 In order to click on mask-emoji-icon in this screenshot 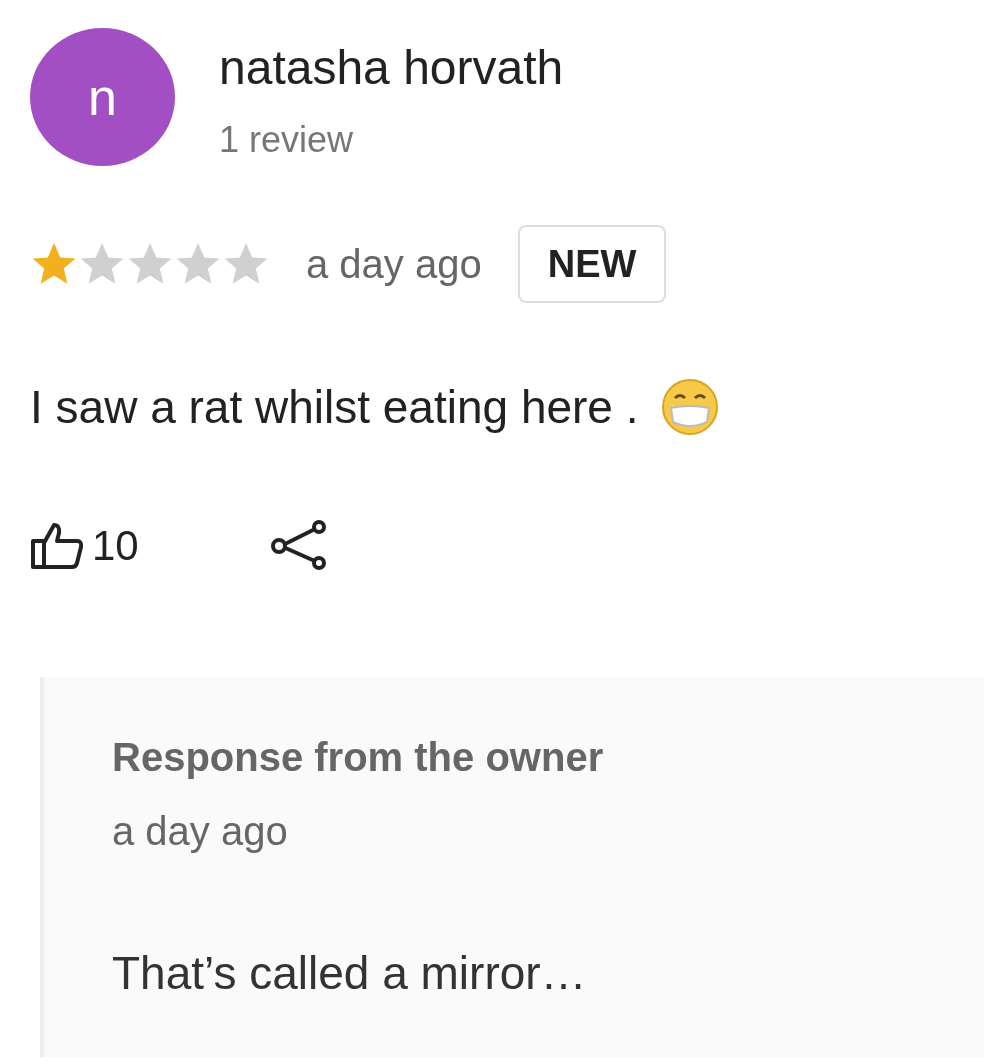, I will do `click(689, 407)`.